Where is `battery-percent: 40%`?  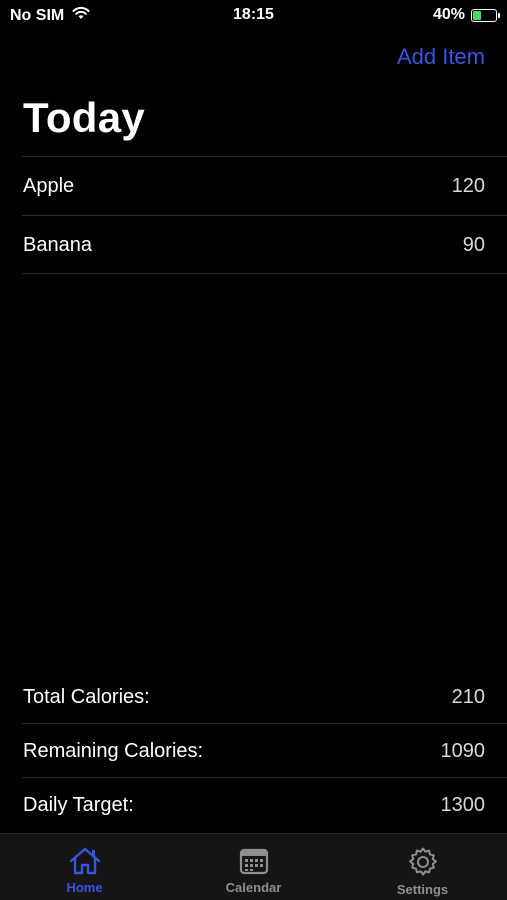 battery-percent: 40% is located at coordinates (448, 14).